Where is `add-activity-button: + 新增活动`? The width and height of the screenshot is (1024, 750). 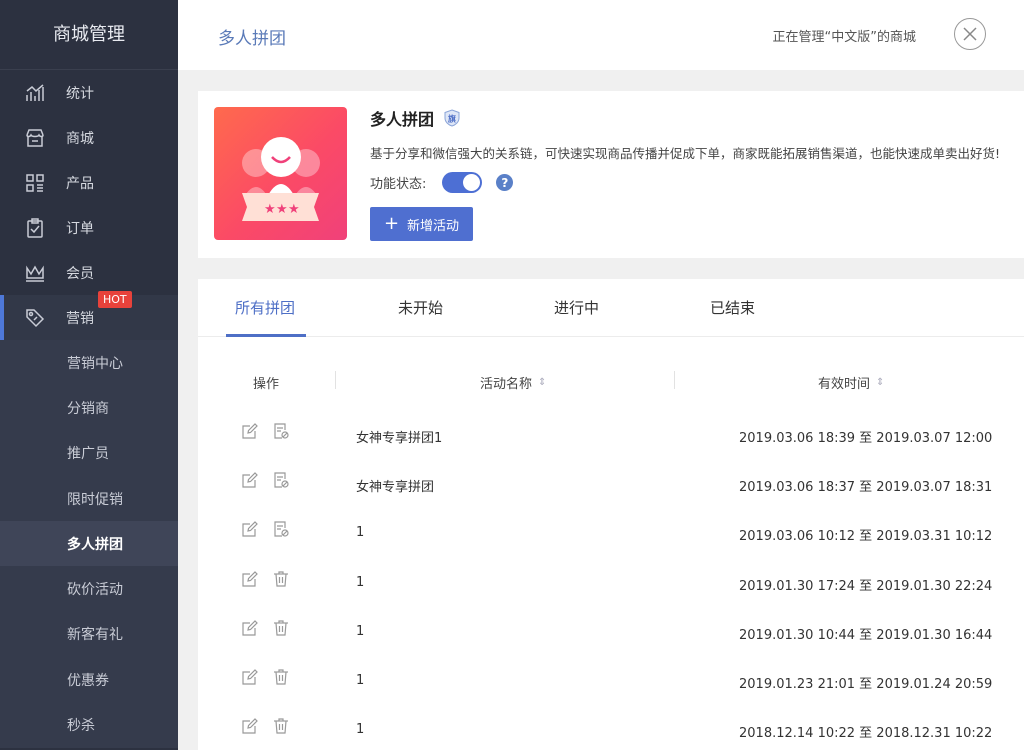
add-activity-button: + 新增活动 is located at coordinates (421, 224).